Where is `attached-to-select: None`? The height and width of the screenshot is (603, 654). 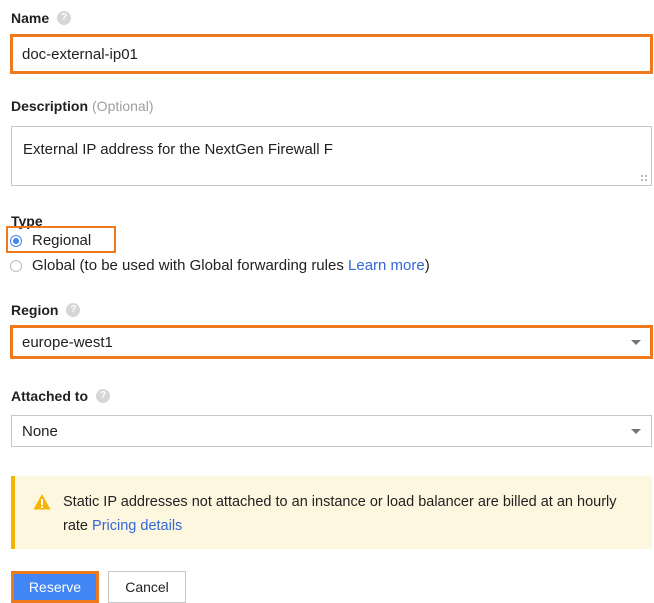 attached-to-select: None is located at coordinates (331, 431).